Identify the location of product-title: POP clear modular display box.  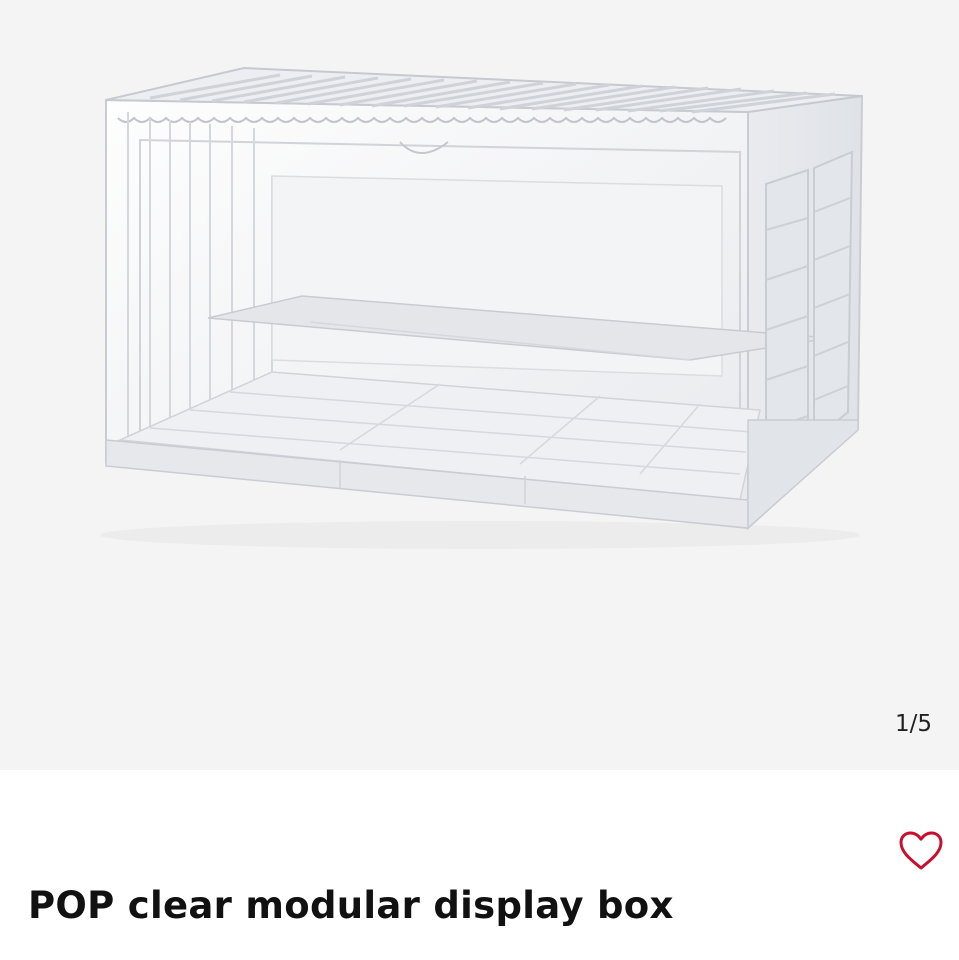
(351, 905).